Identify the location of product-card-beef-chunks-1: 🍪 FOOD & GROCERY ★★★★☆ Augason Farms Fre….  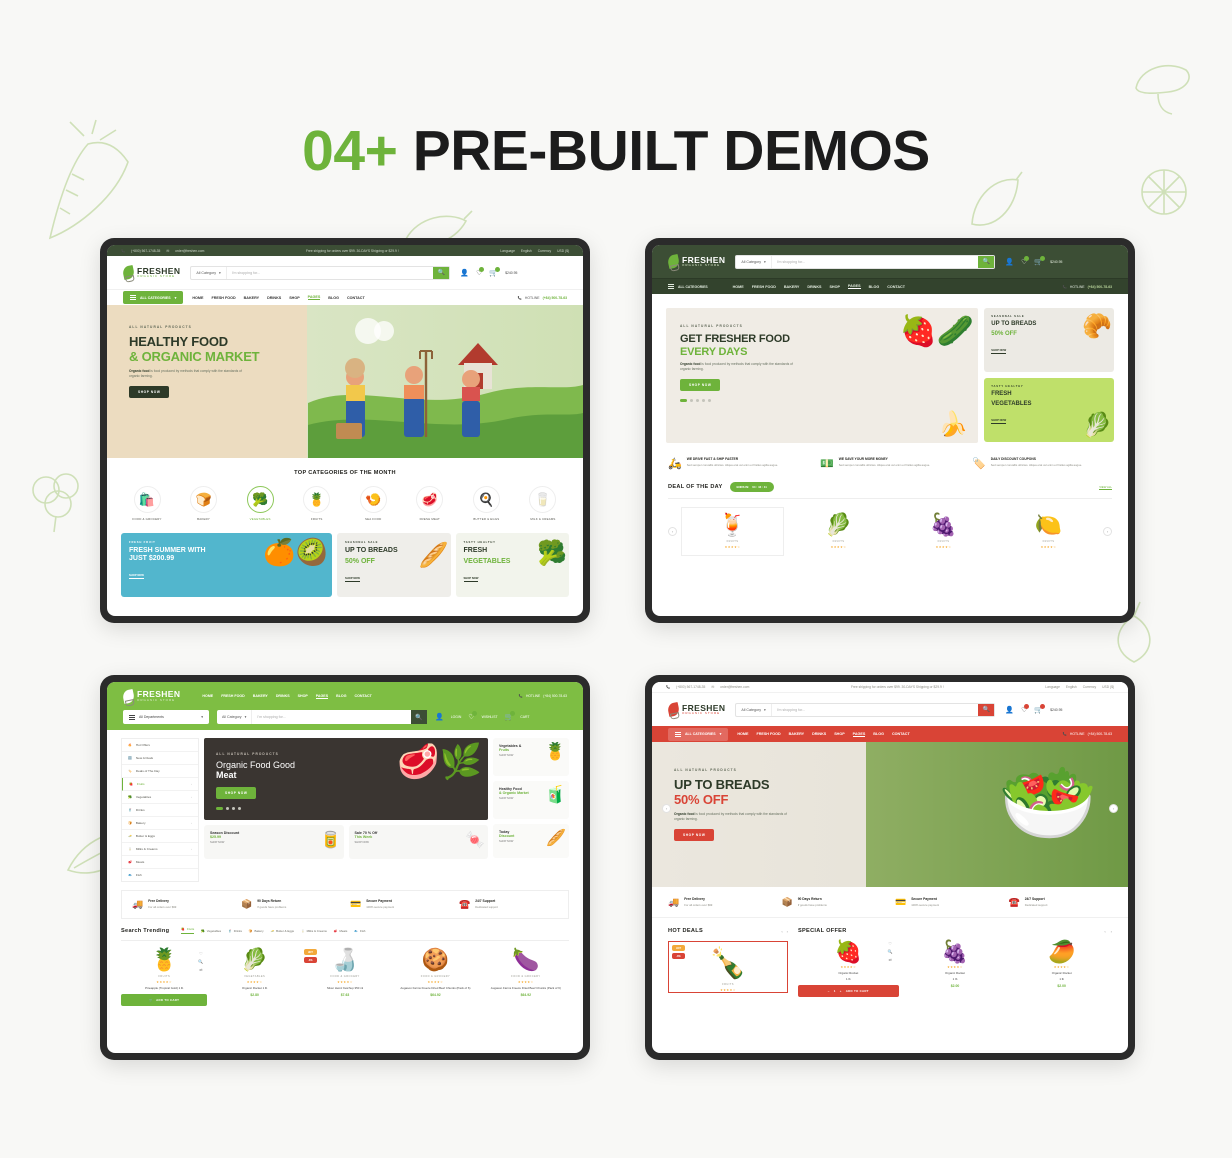
(435, 977).